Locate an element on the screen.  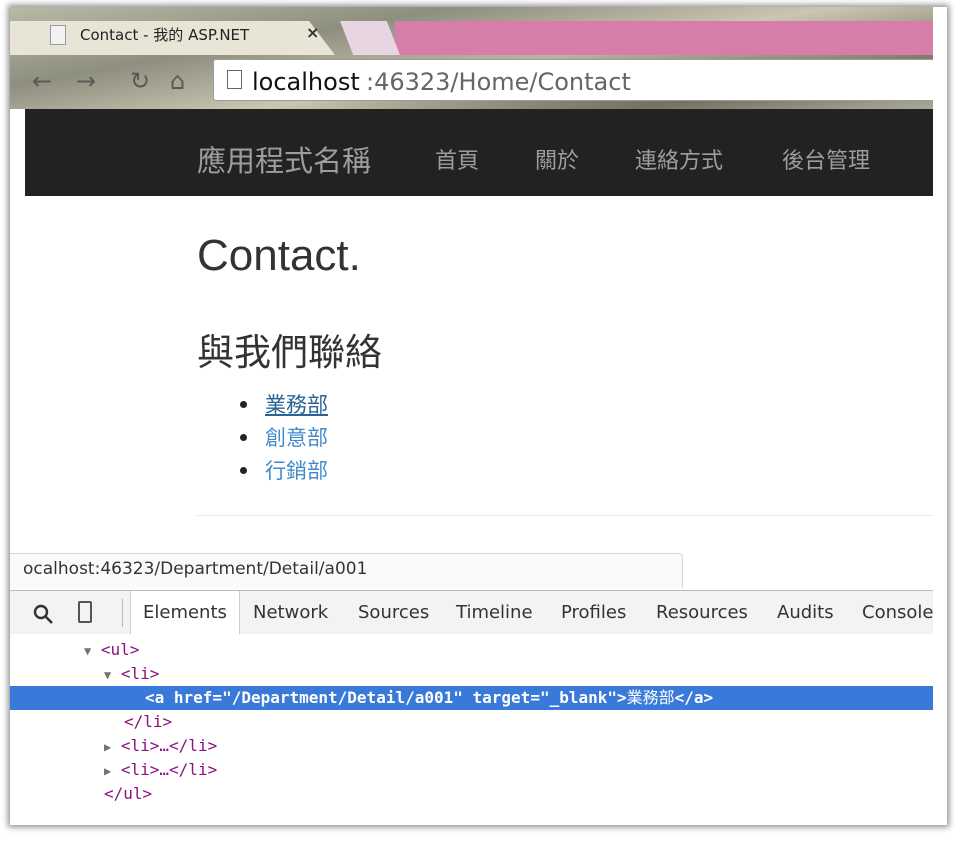
site-navbar: 應用程式名稱 首頁 關於 連絡方式 後台管理 is located at coordinates (479, 152).